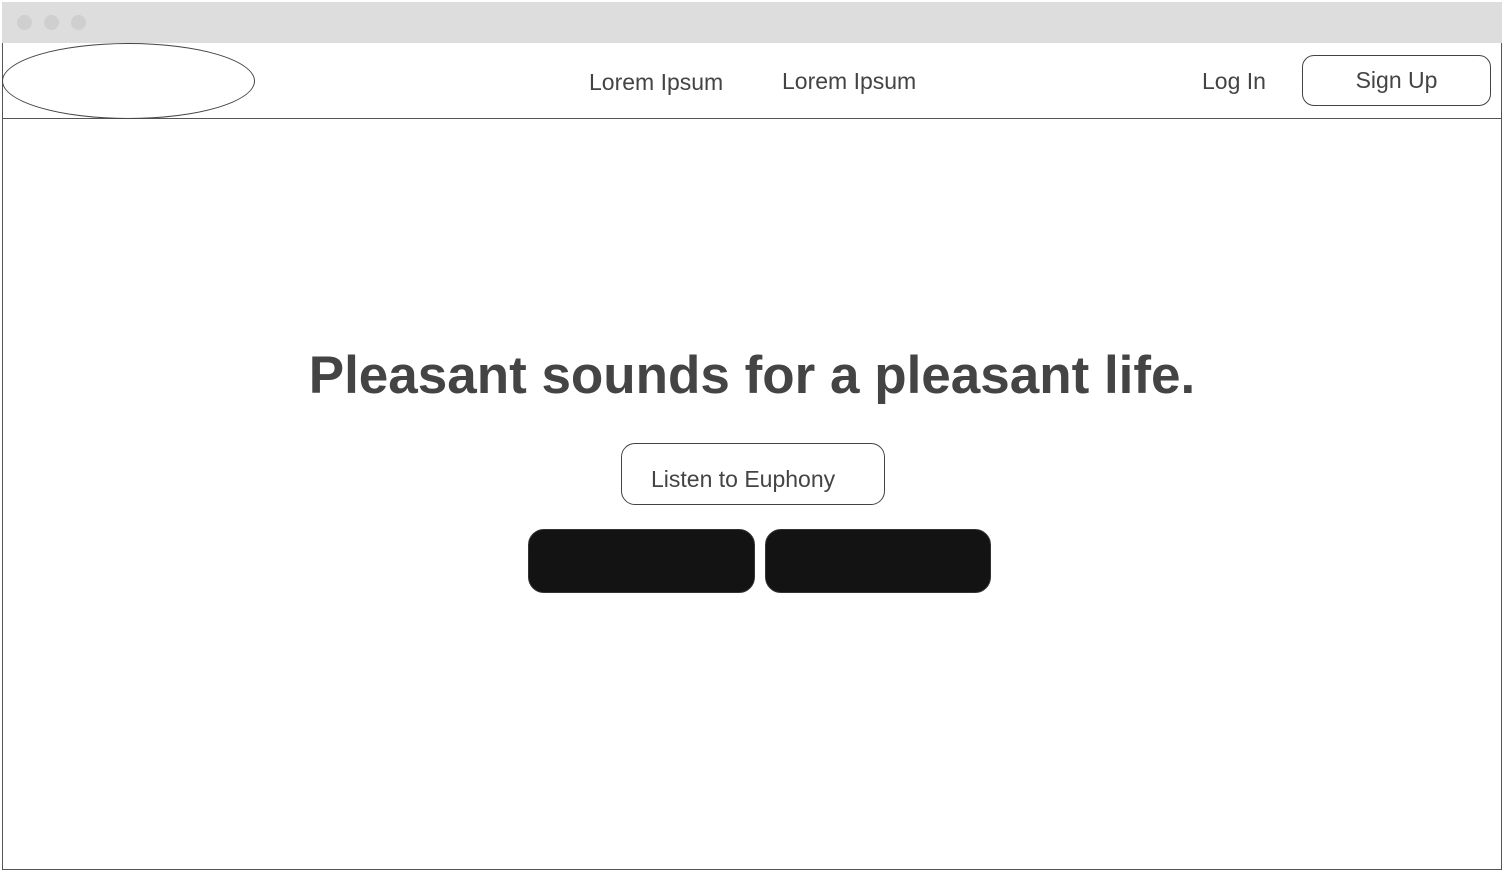 This screenshot has height=872, width=1504. Describe the element at coordinates (753, 474) in the screenshot. I see `listen-button: Listen to Euphony` at that location.